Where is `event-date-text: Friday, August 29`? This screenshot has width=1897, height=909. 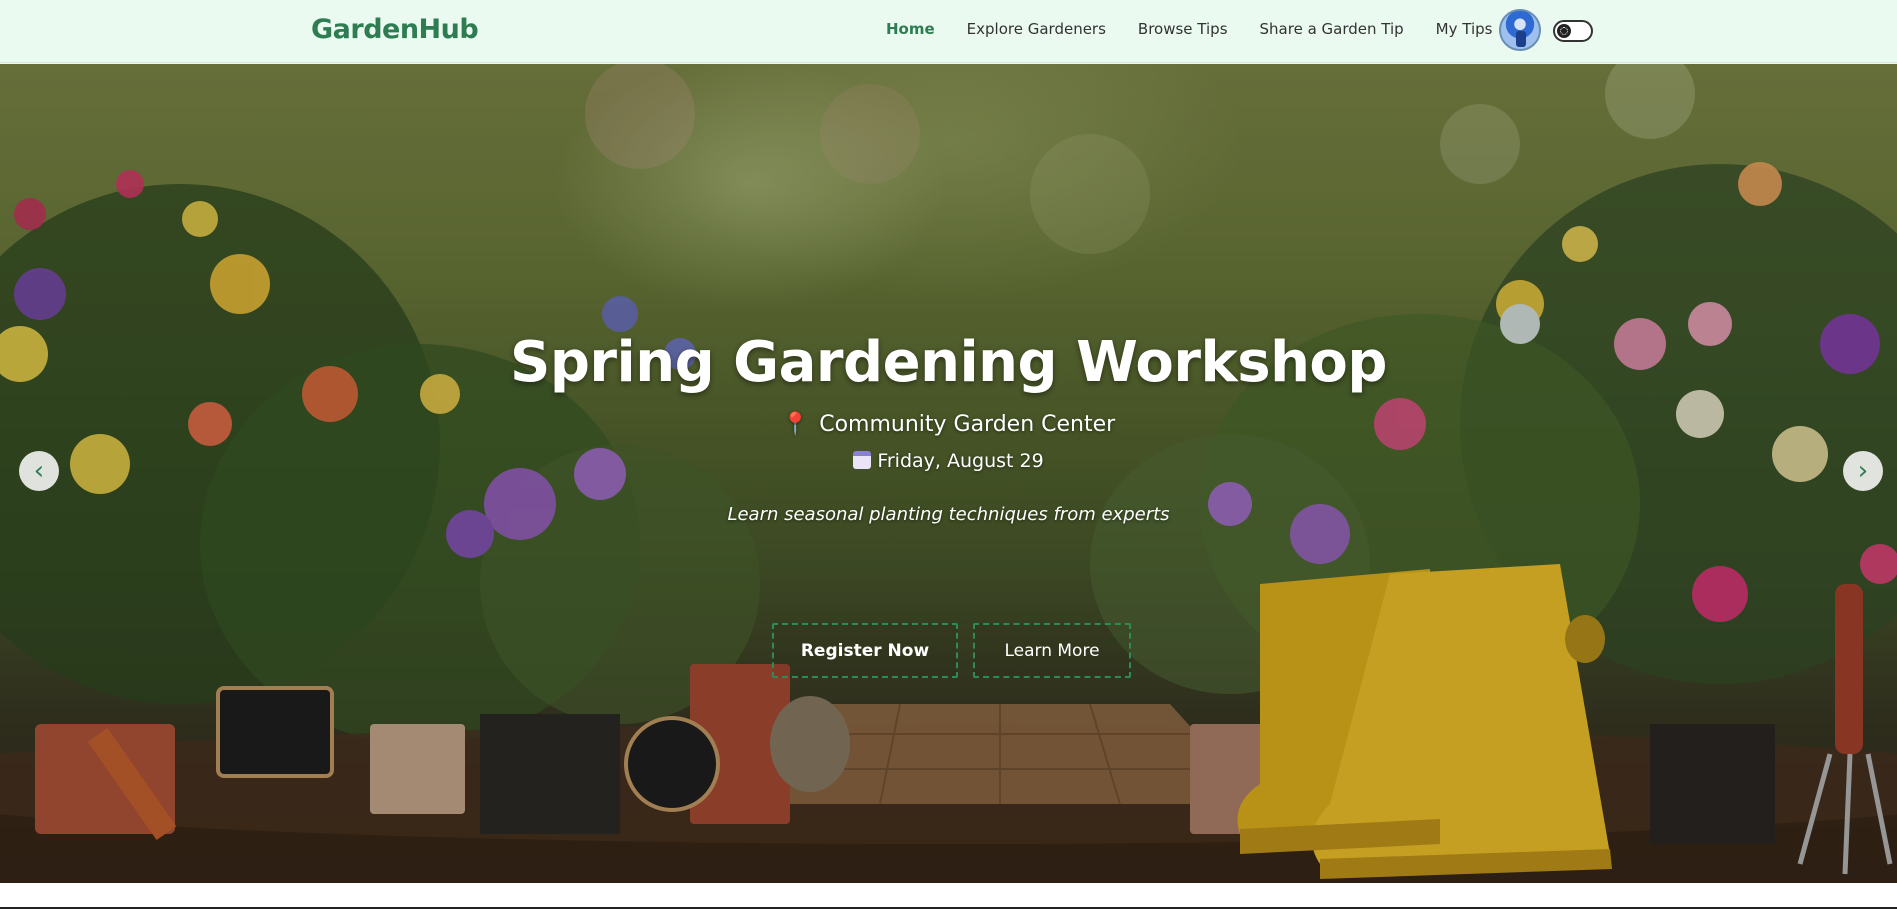 event-date-text: Friday, August 29 is located at coordinates (960, 461).